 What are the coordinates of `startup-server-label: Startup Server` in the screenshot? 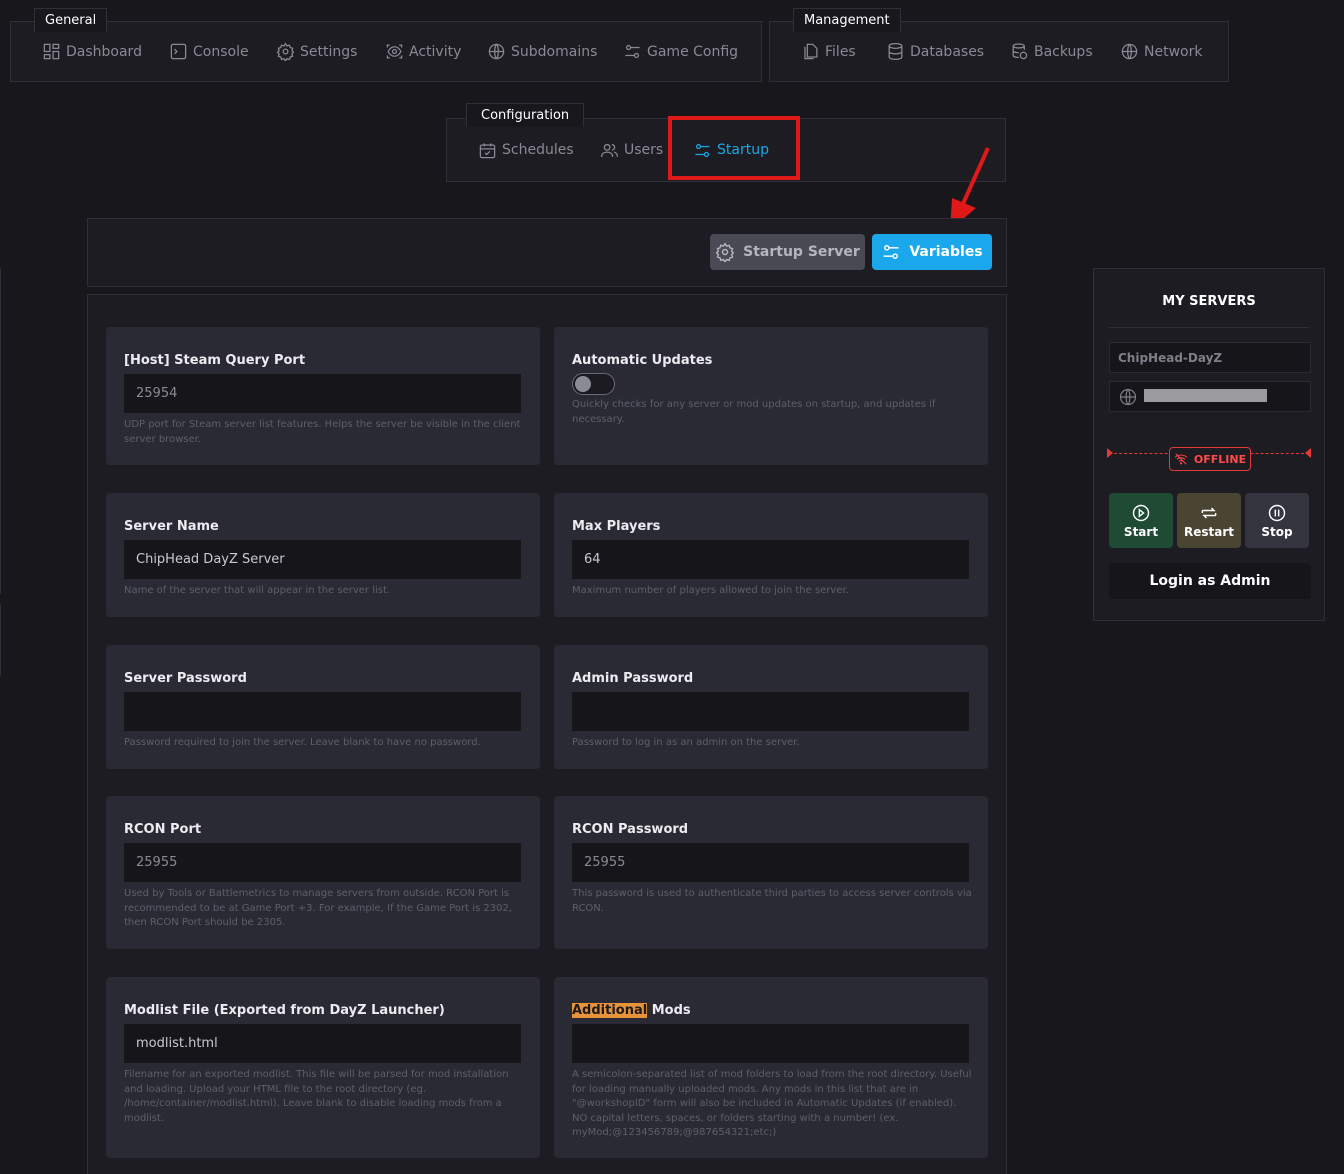 It's located at (801, 252).